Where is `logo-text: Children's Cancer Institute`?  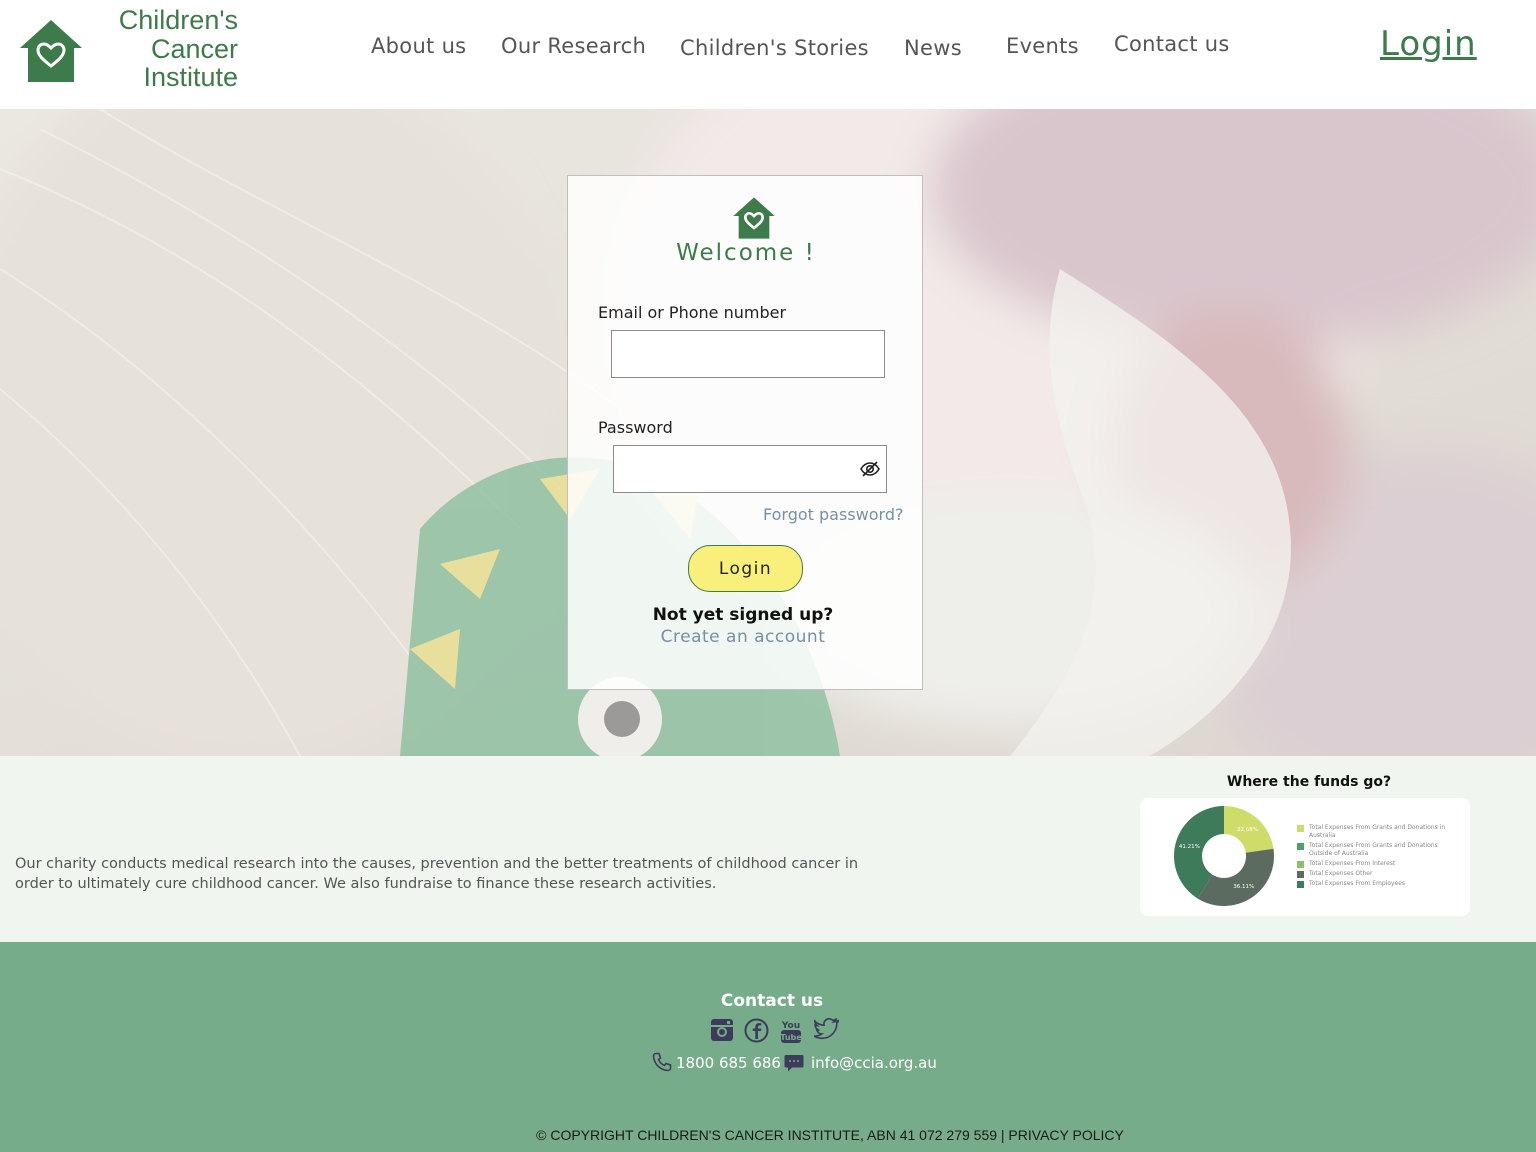
logo-text: Children's Cancer Institute is located at coordinates (153, 49).